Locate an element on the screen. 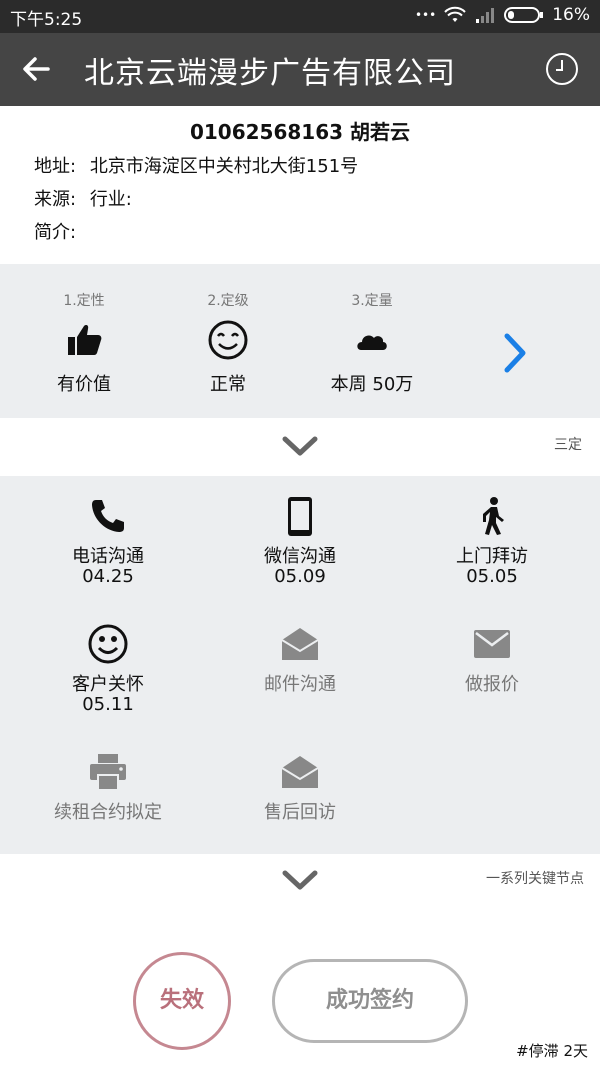  clock-icon is located at coordinates (562, 69).